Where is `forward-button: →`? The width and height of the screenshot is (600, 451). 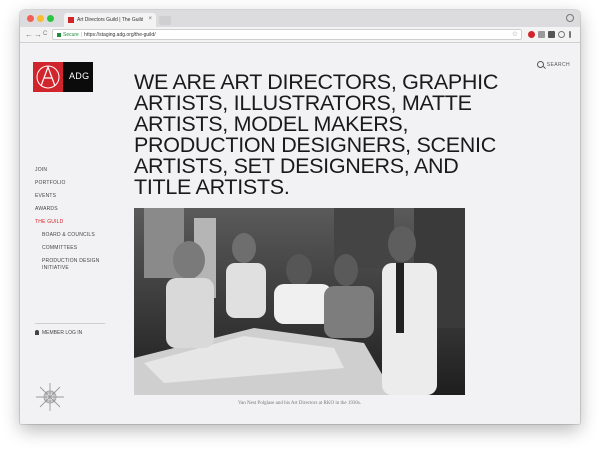
forward-button: → is located at coordinates (38, 34).